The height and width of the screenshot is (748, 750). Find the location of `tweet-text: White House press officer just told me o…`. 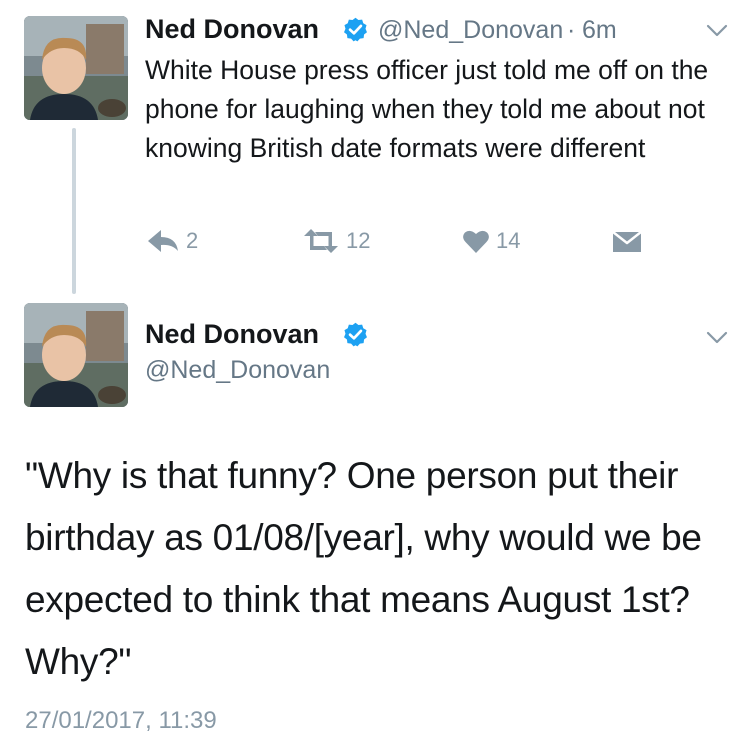

tweet-text: White House press officer just told me o… is located at coordinates (427, 109).